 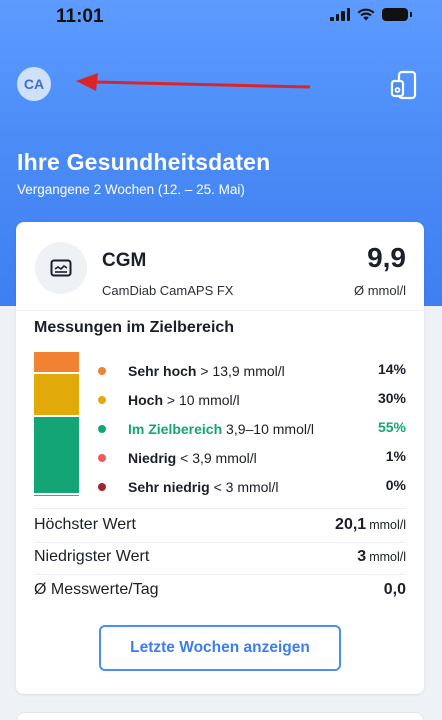 I want to click on time-in-range-bar, so click(x=56, y=424).